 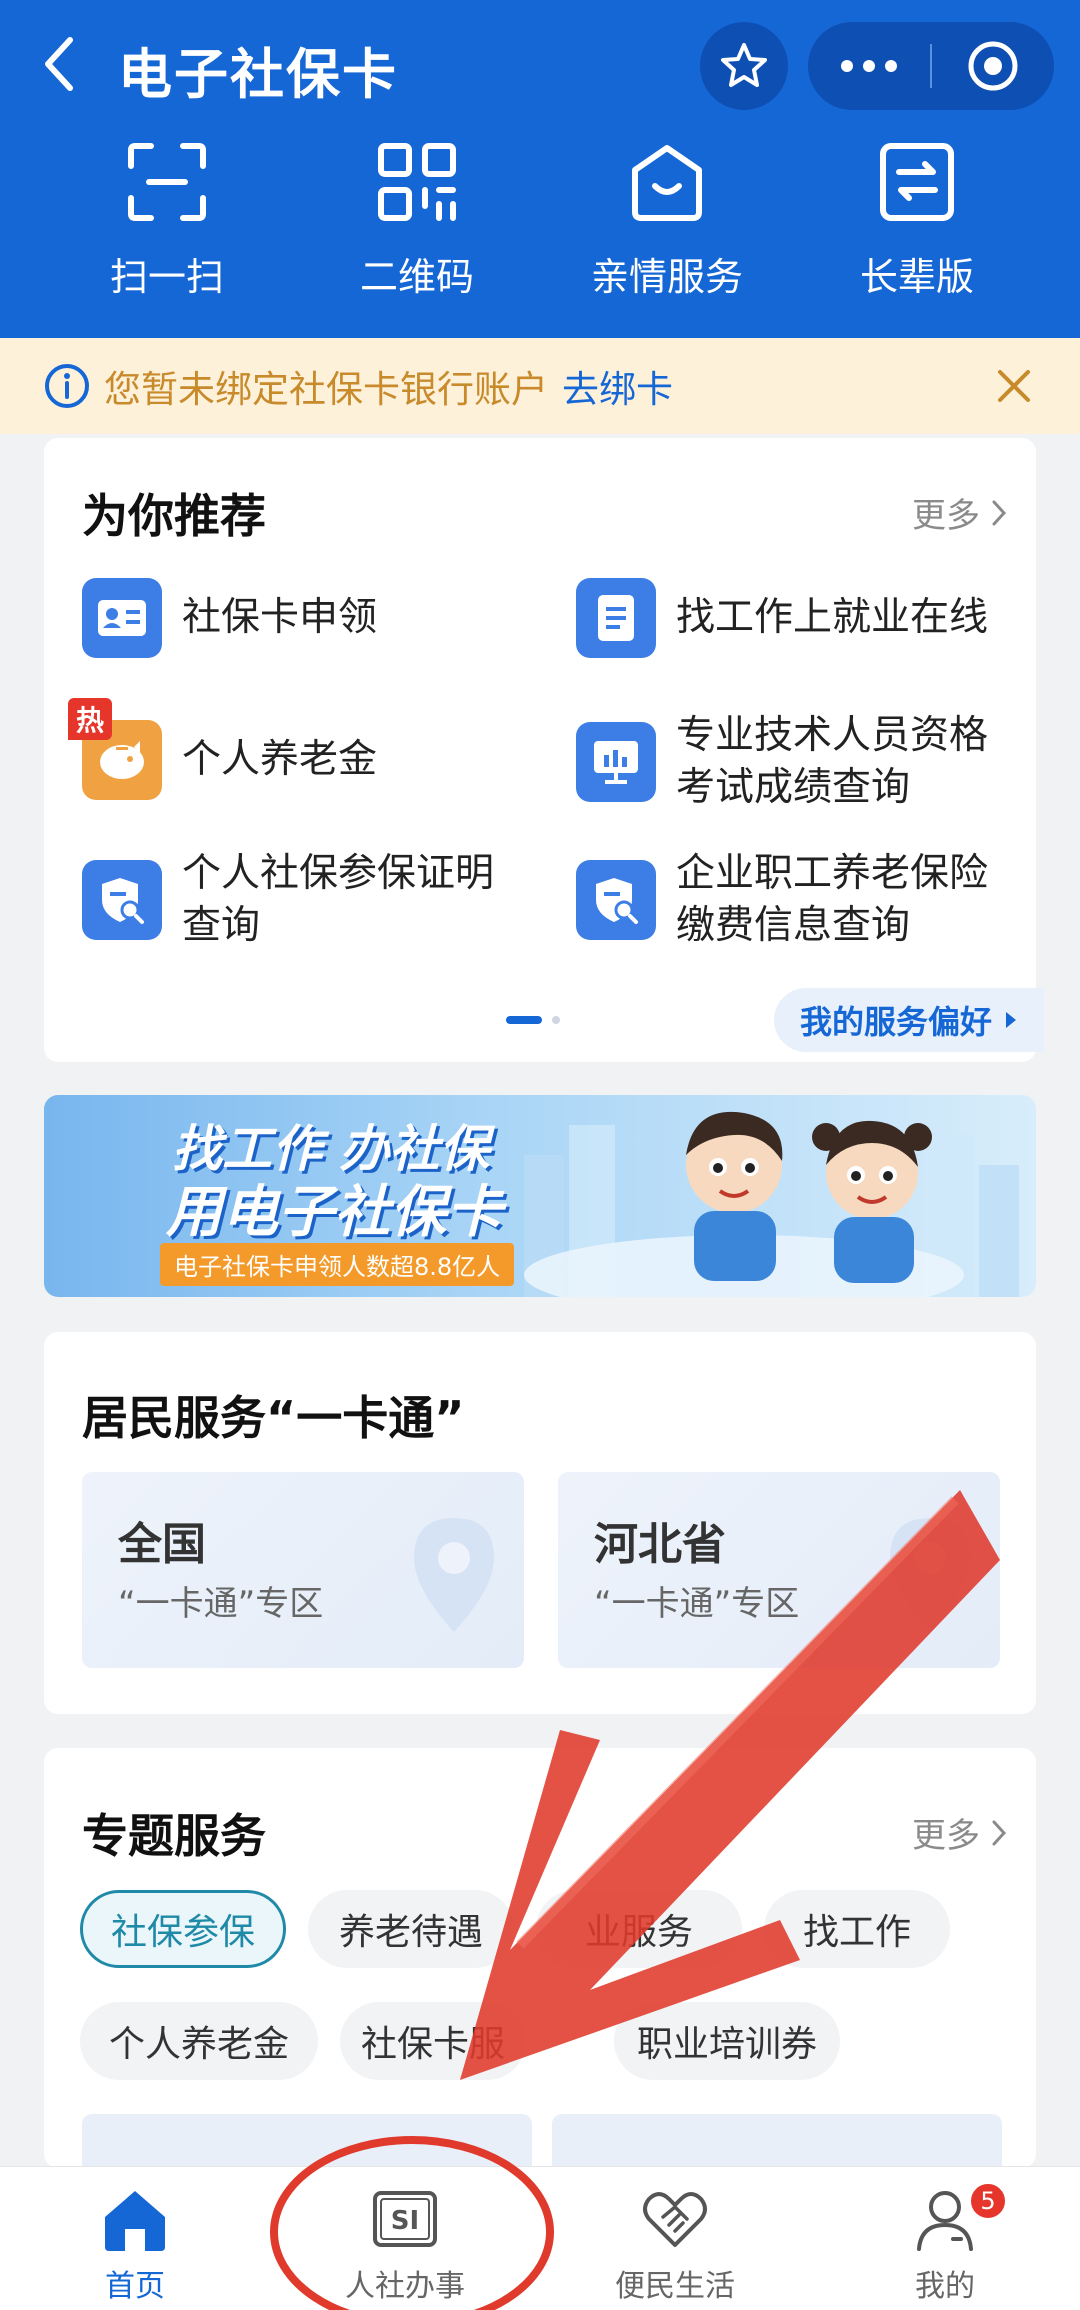 What do you see at coordinates (667, 225) in the screenshot?
I see `quick-action-family: 亲情服务` at bounding box center [667, 225].